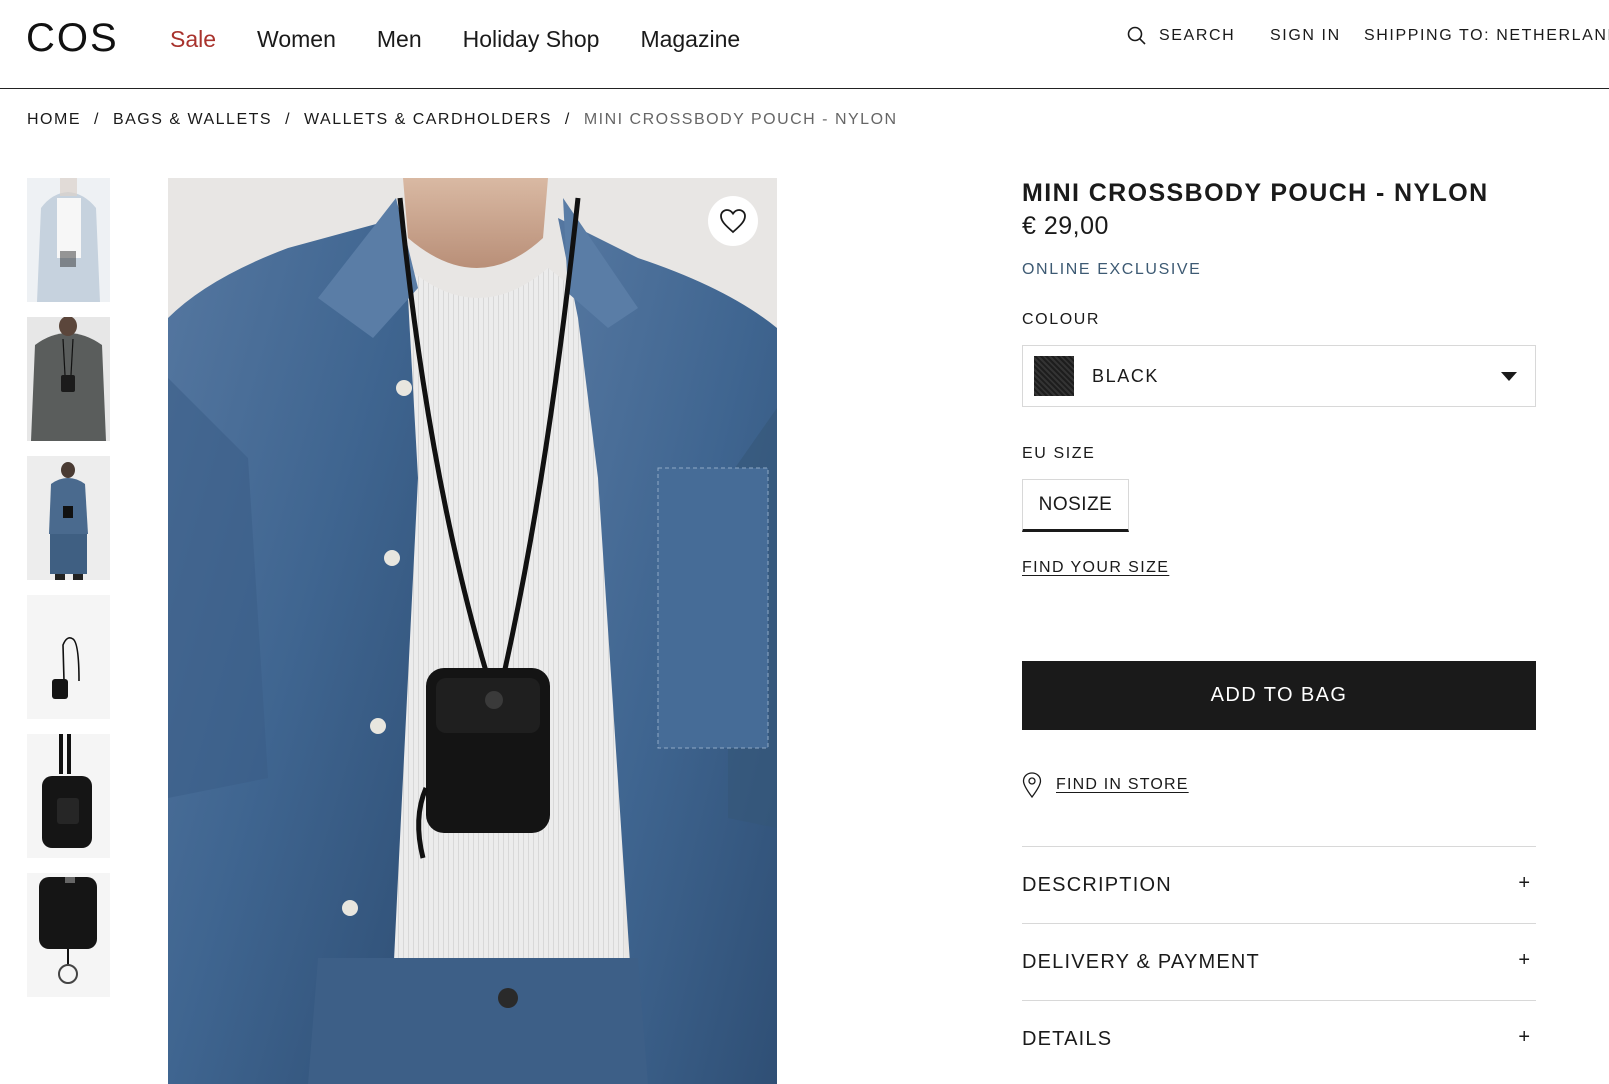  What do you see at coordinates (1095, 568) in the screenshot?
I see `find-your-size-link: FIND YOUR SIZE` at bounding box center [1095, 568].